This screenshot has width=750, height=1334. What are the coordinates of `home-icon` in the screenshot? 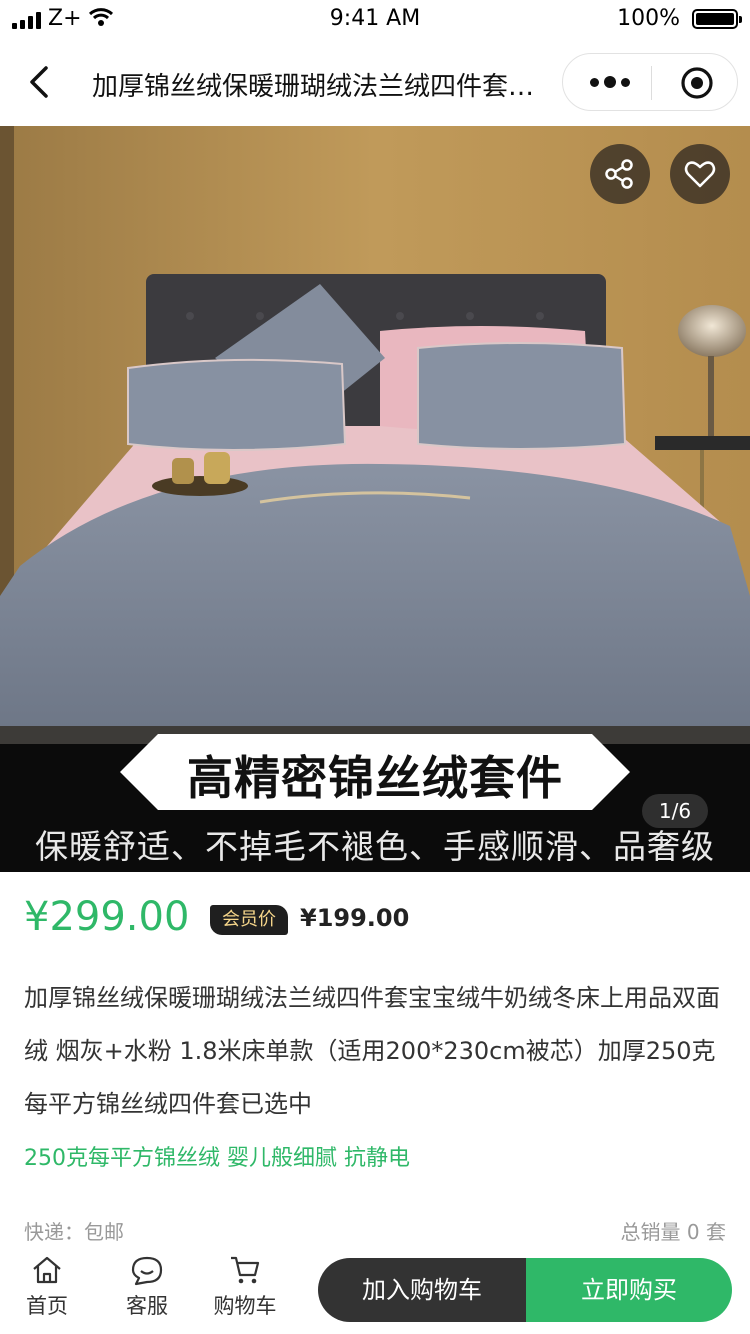 It's located at (47, 1270).